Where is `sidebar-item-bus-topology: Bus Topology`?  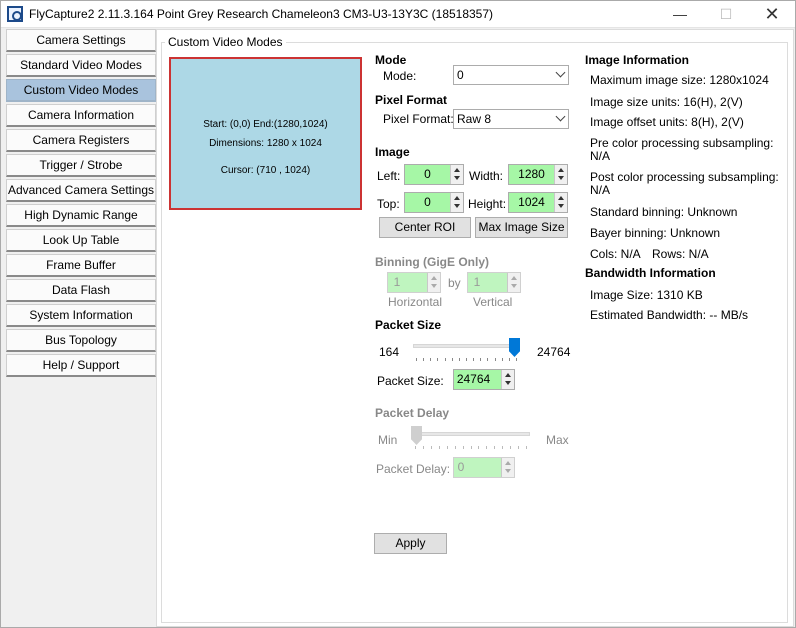
sidebar-item-bus-topology: Bus Topology is located at coordinates (81, 340).